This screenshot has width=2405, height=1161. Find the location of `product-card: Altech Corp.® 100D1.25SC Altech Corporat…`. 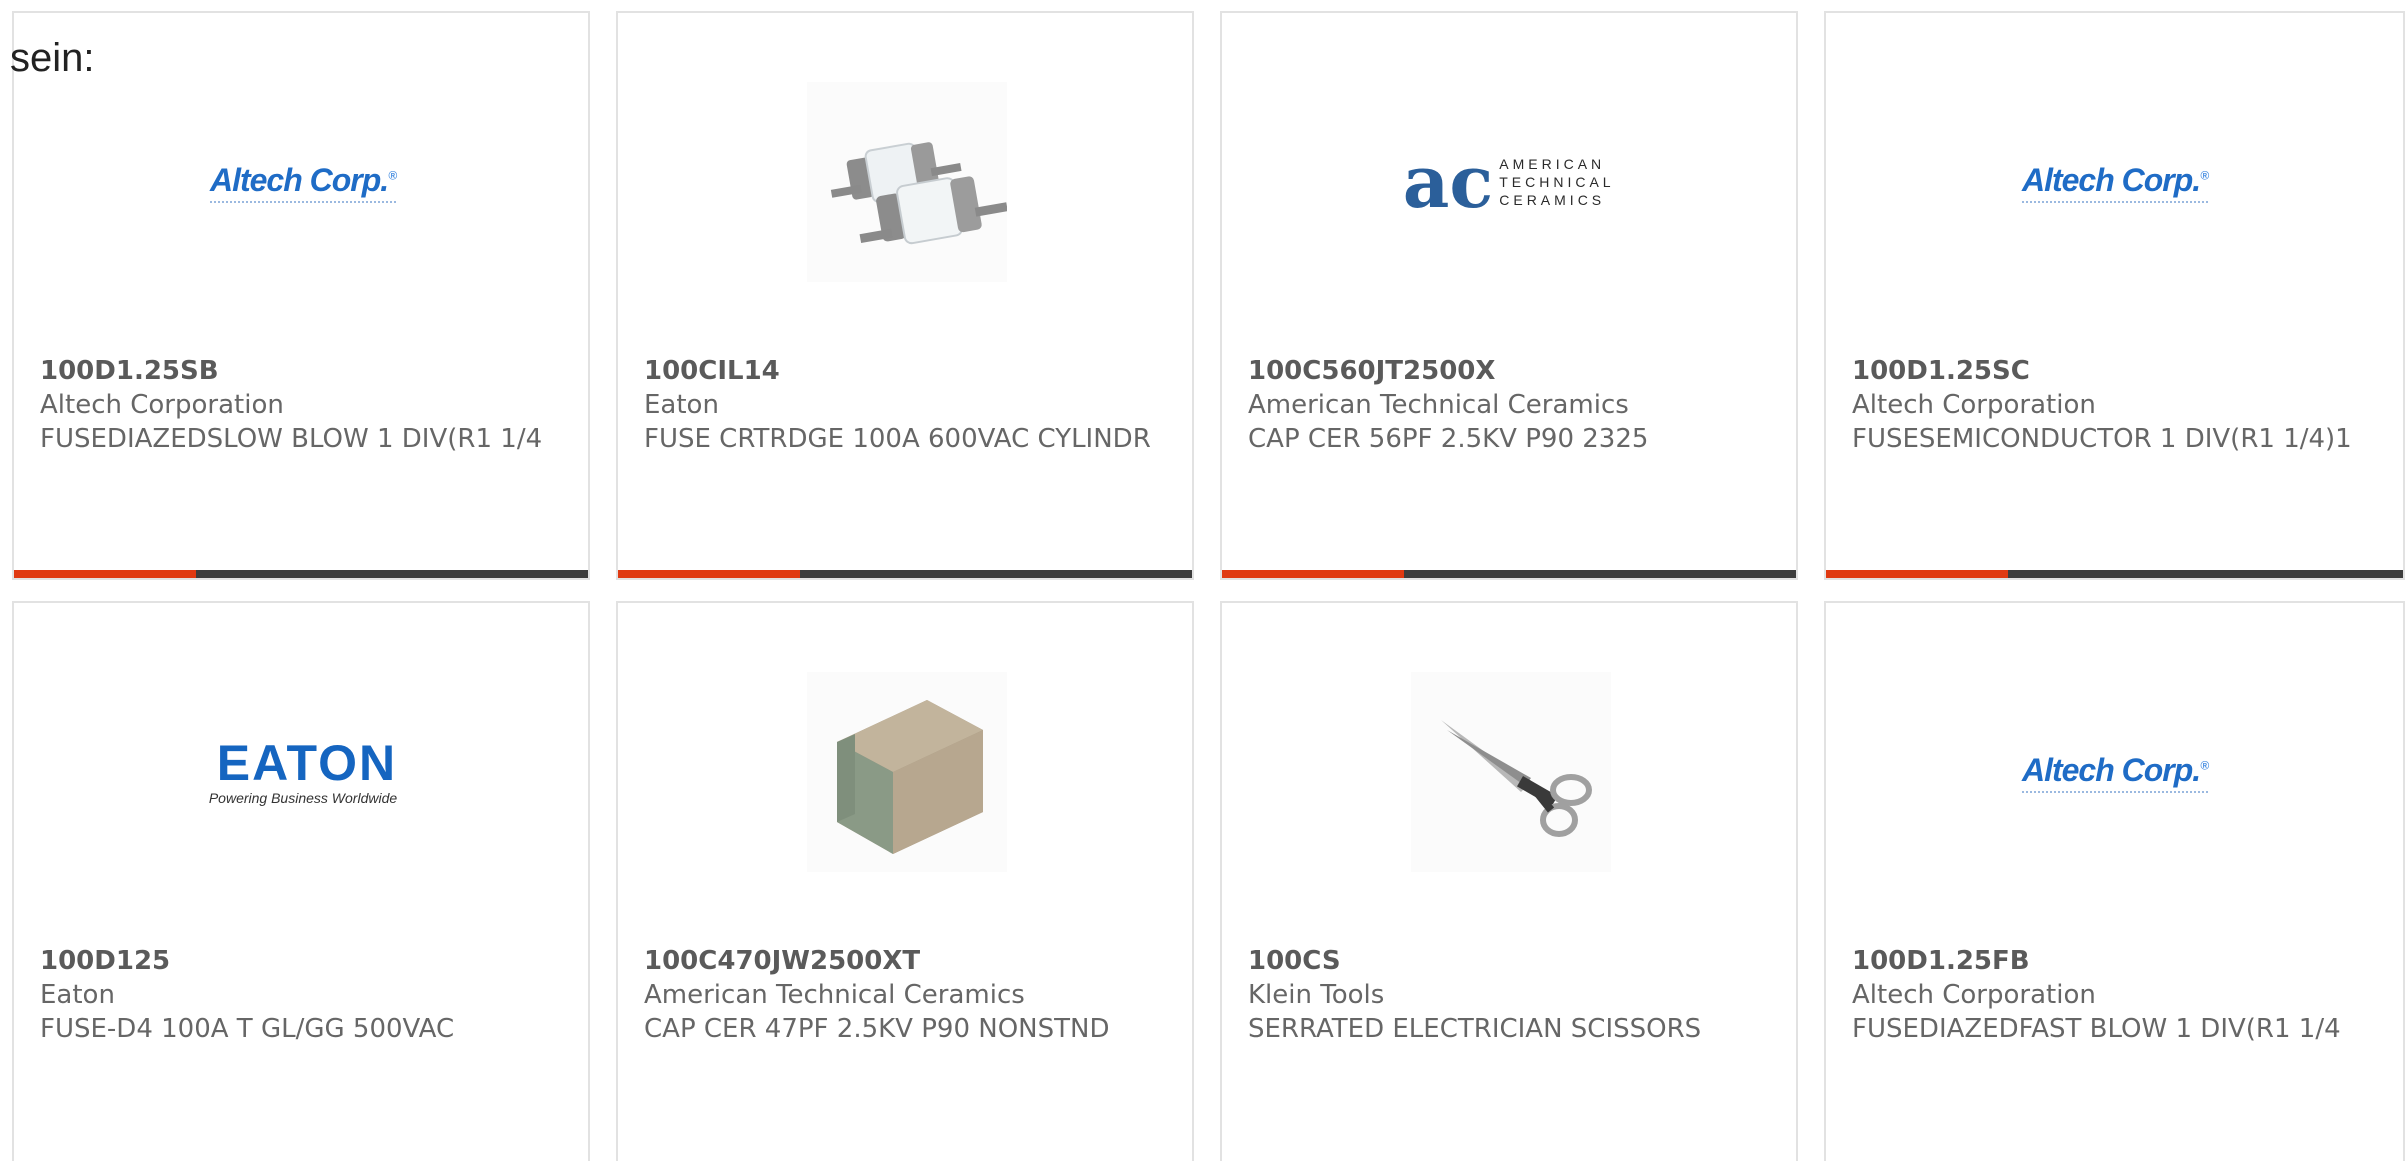

product-card: Altech Corp.® 100D1.25SC Altech Corporat… is located at coordinates (2114, 295).